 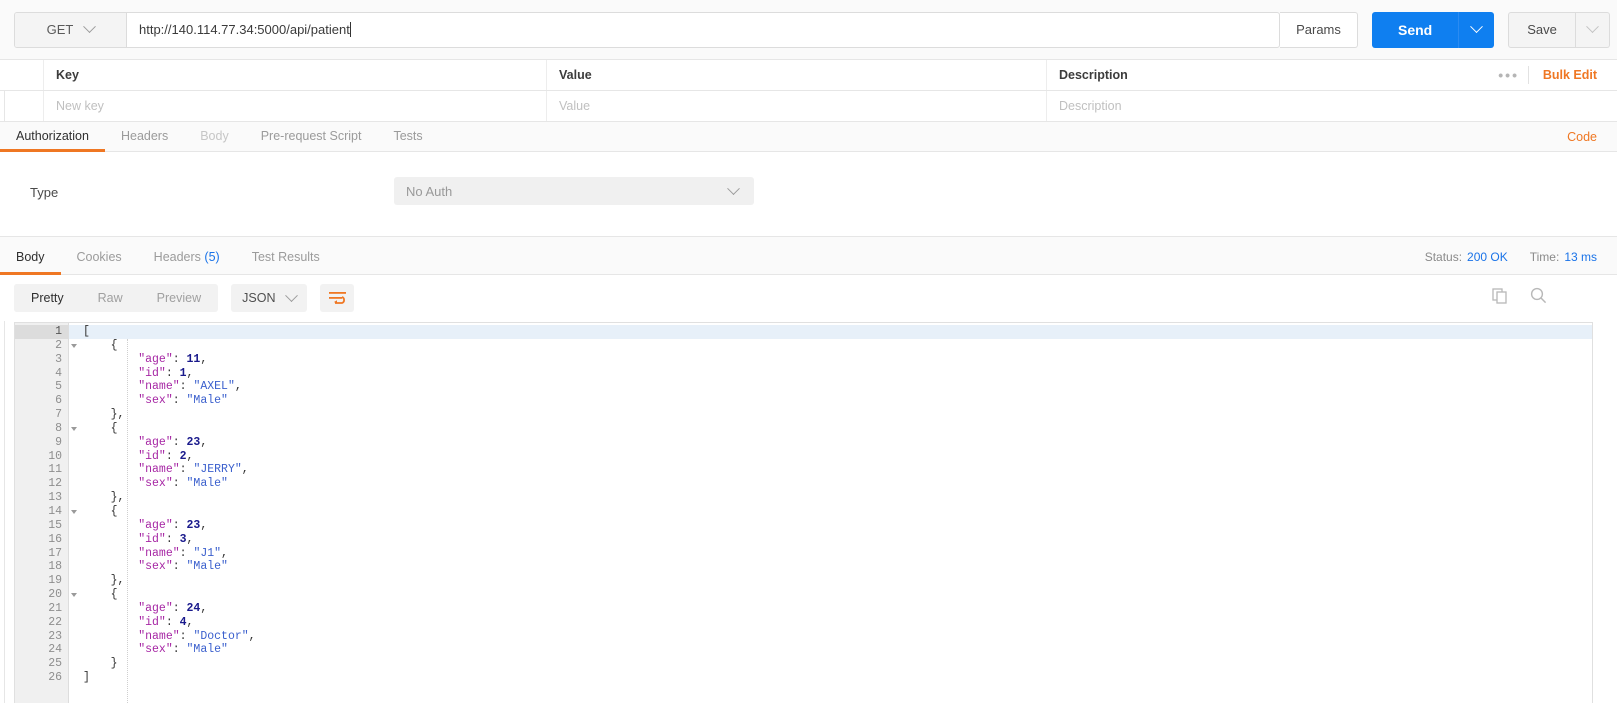 What do you see at coordinates (830, 526) in the screenshot?
I see `code-line: "age": 23,` at bounding box center [830, 526].